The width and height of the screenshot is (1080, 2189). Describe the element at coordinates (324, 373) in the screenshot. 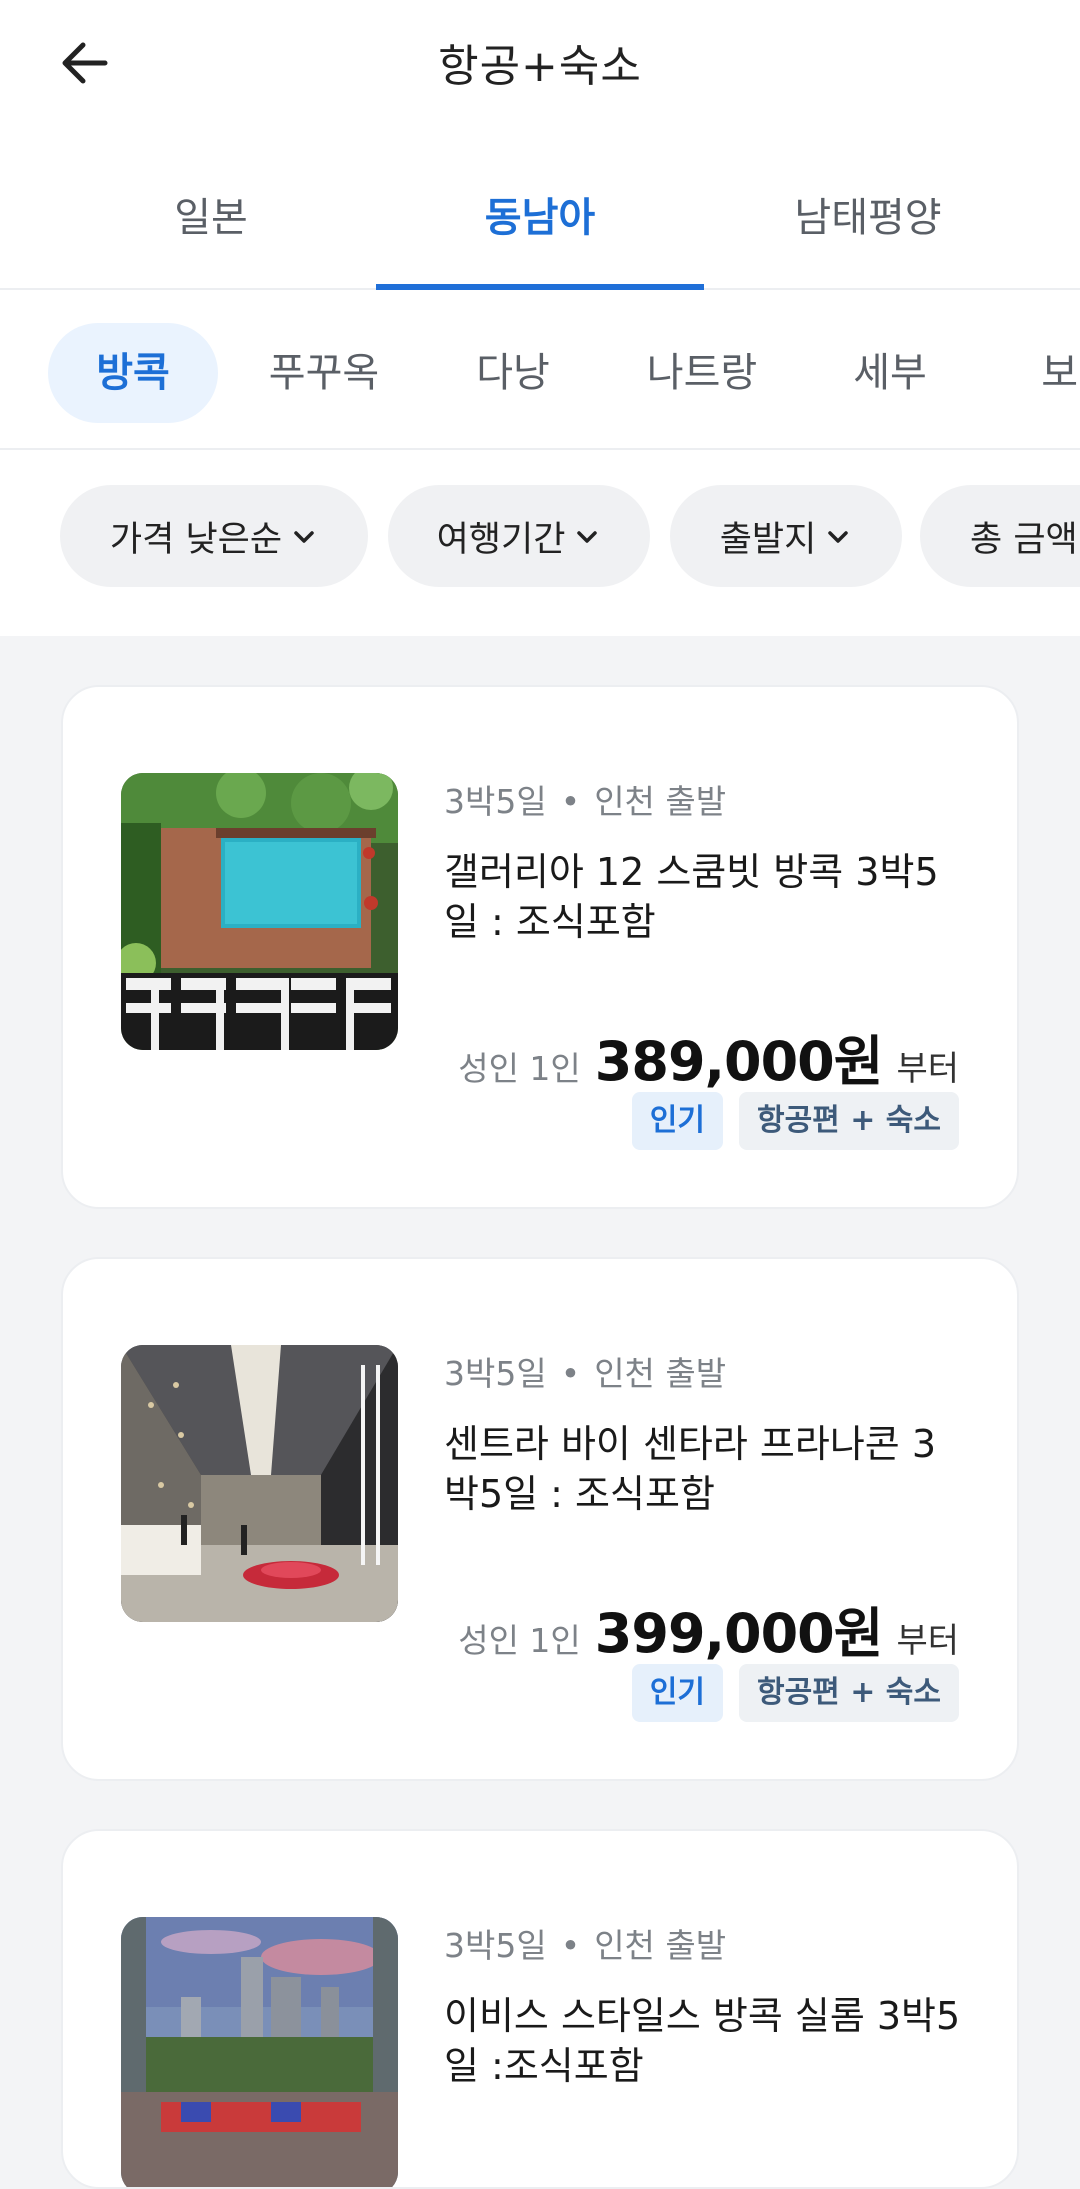

I see `chip-phu-quoc: 푸꾸옥` at that location.